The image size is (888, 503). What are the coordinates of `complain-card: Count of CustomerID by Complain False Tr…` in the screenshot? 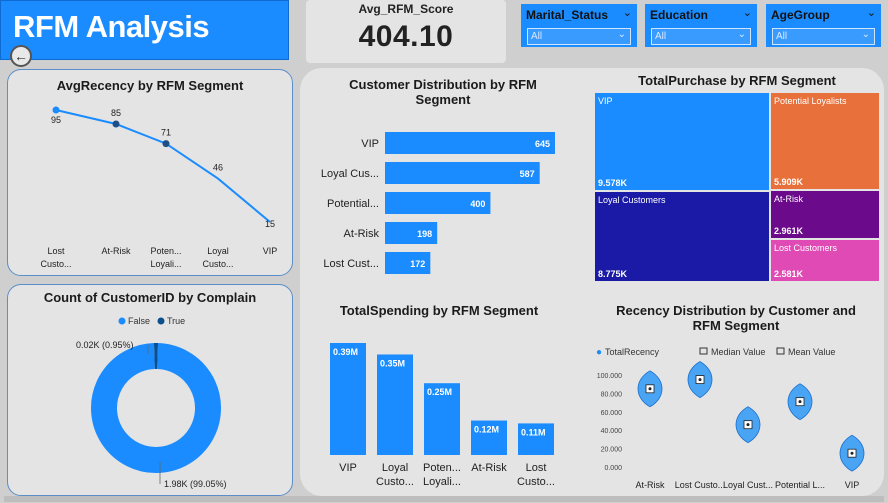 It's located at (150, 390).